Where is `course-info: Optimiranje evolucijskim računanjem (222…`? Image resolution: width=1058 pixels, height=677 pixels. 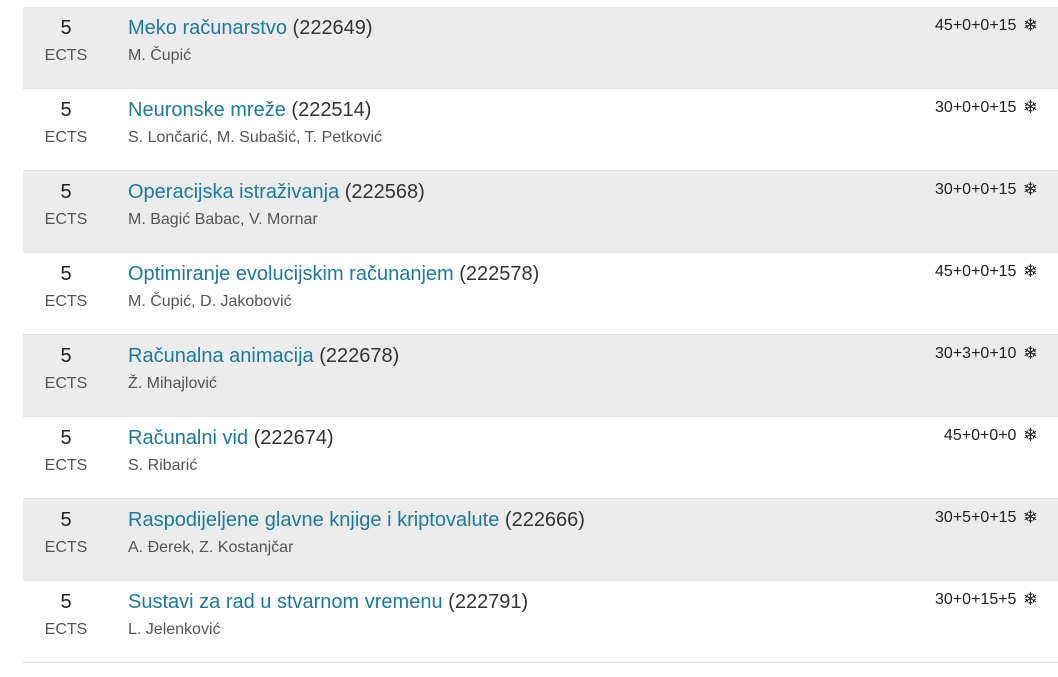
course-info: Optimiranje evolucijskim računanjem (222… is located at coordinates (508, 282).